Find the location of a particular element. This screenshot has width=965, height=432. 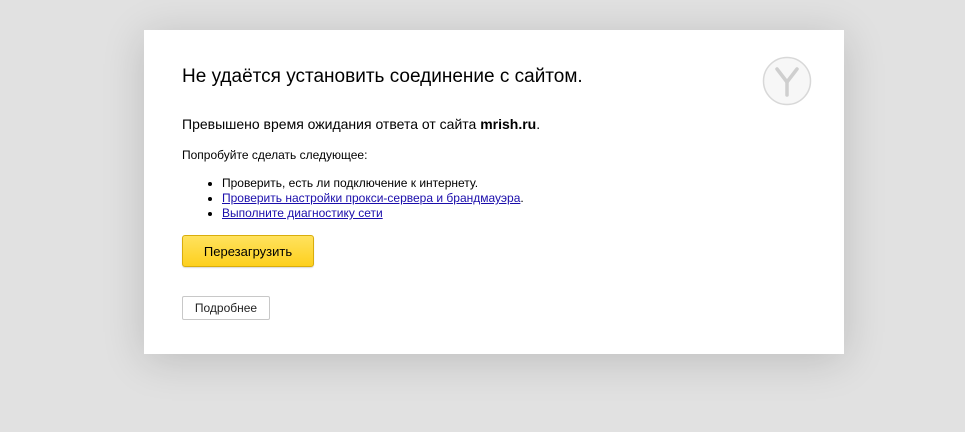

suggestion-punctuation: . is located at coordinates (522, 198).